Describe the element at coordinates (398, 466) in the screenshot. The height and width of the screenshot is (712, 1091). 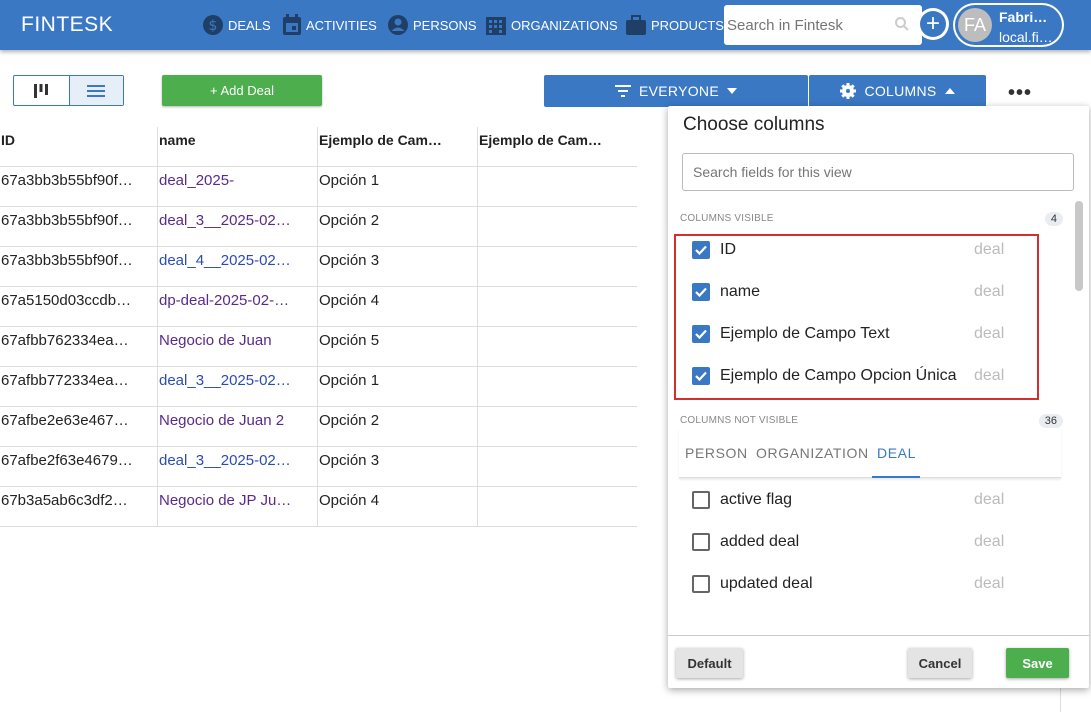
I see `table-cell: Opción 3` at that location.